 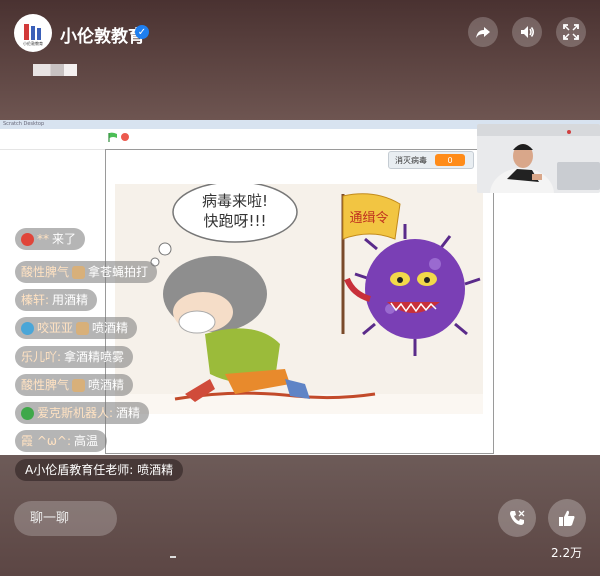 I want to click on chat-username: 榛轩:, so click(x=35, y=300).